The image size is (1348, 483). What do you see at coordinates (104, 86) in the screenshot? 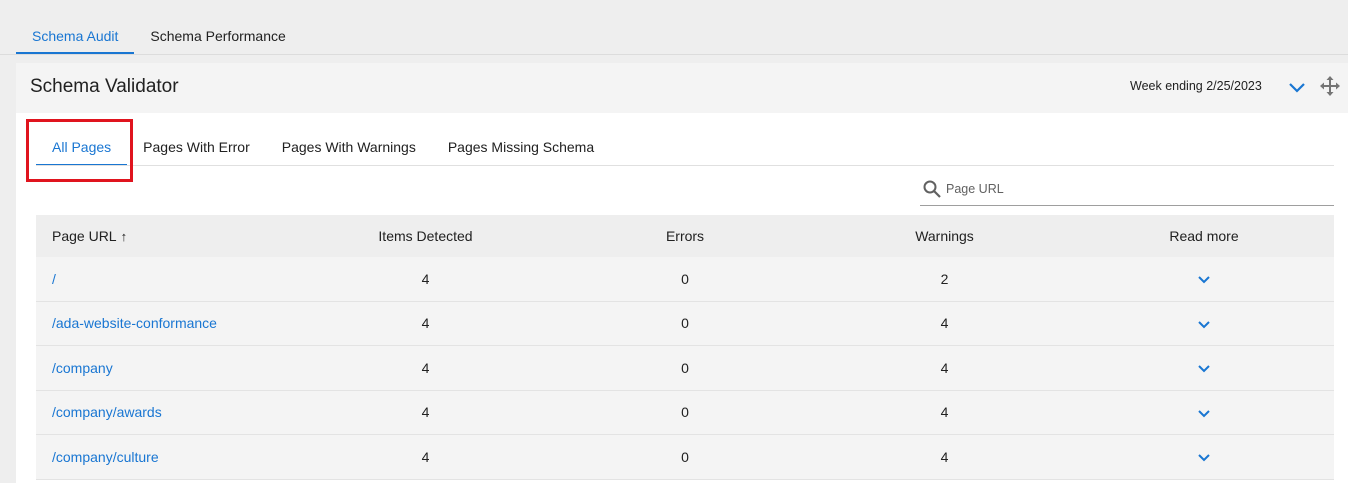
I see `card-title: Schema Validator` at bounding box center [104, 86].